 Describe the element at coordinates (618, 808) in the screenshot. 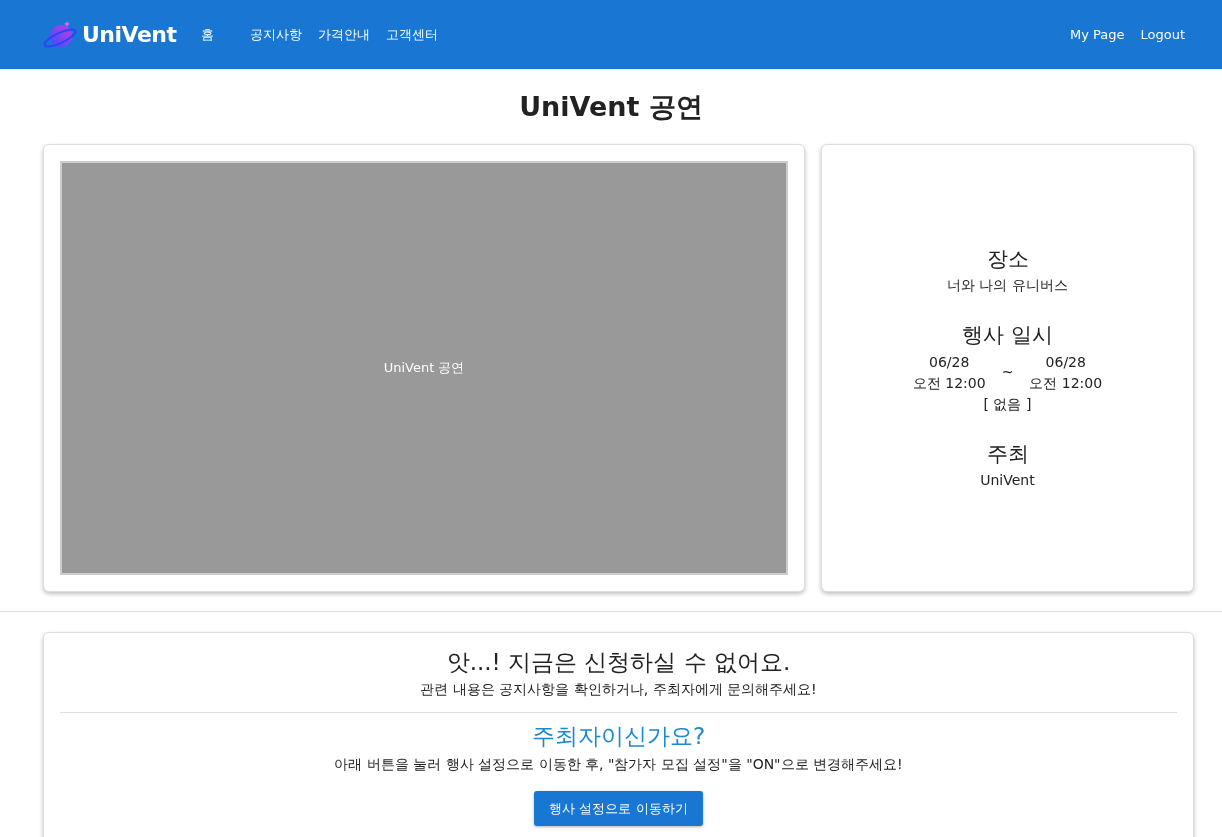

I see `settings-button: 행사 설정으로 이동하기` at that location.